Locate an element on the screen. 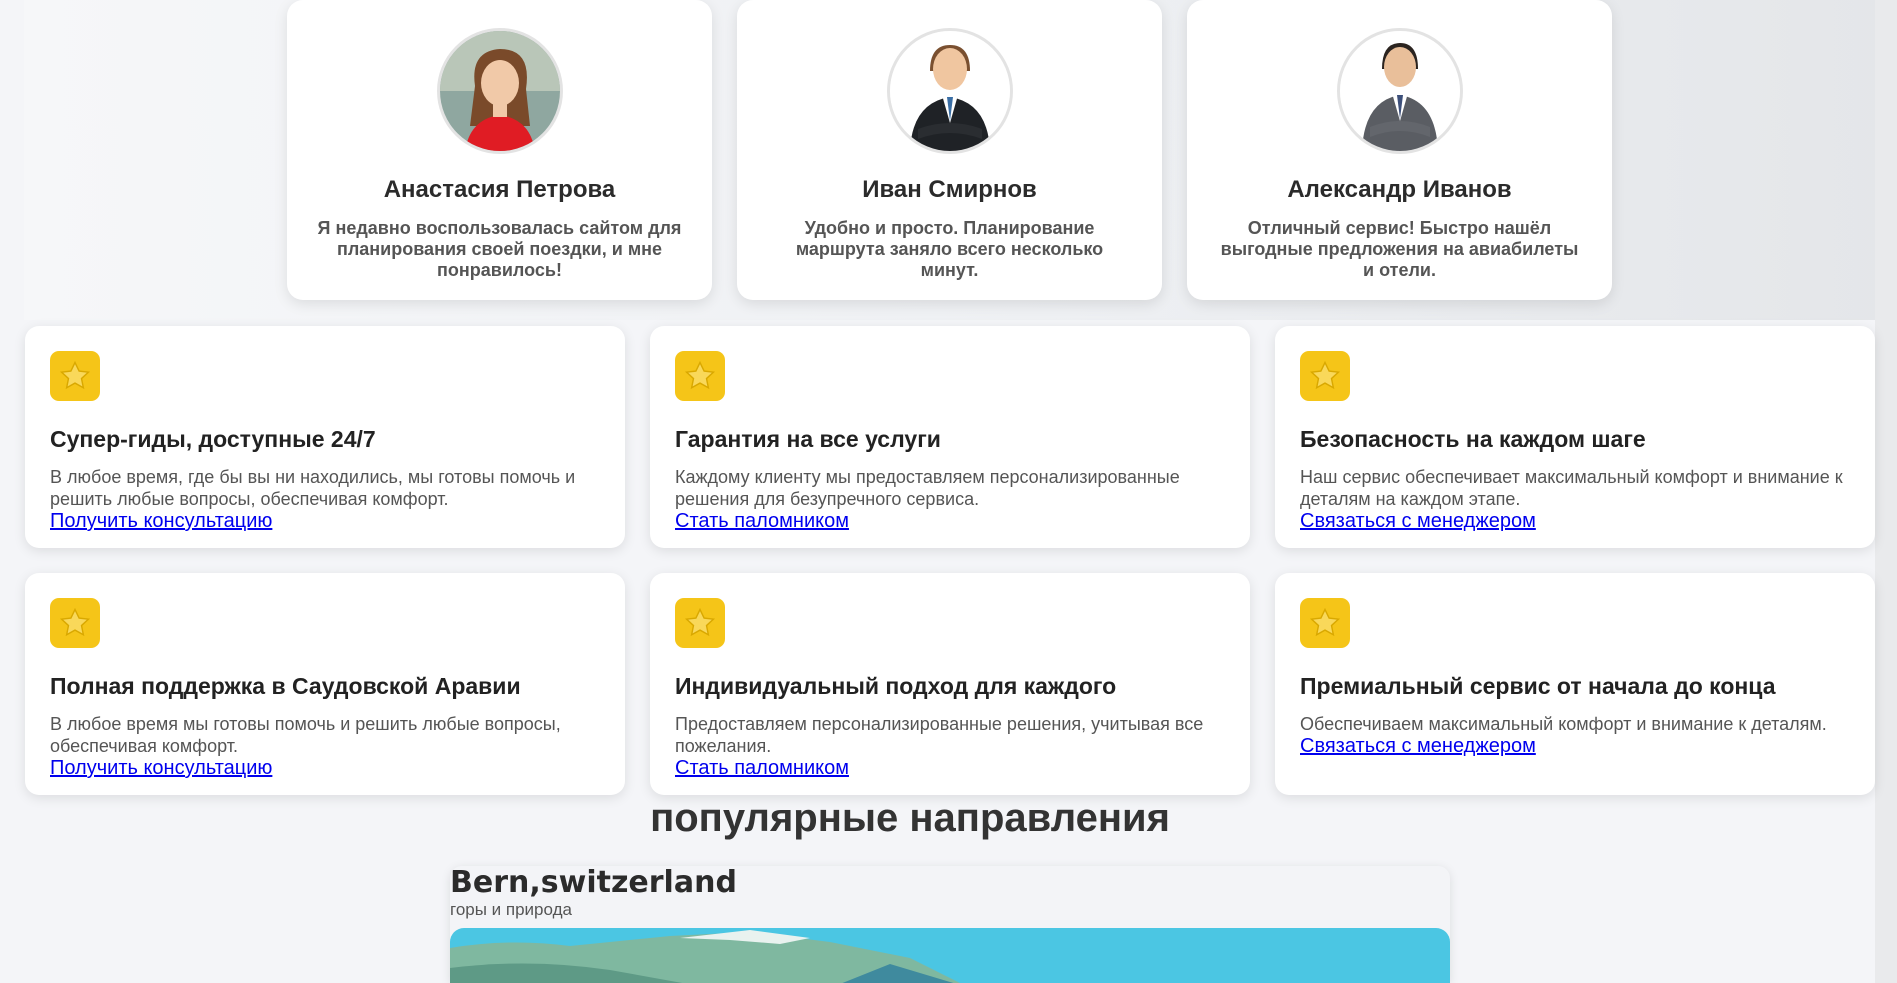 The height and width of the screenshot is (983, 1897). feature-title: Премиальный сервис от начала до конца is located at coordinates (1538, 686).